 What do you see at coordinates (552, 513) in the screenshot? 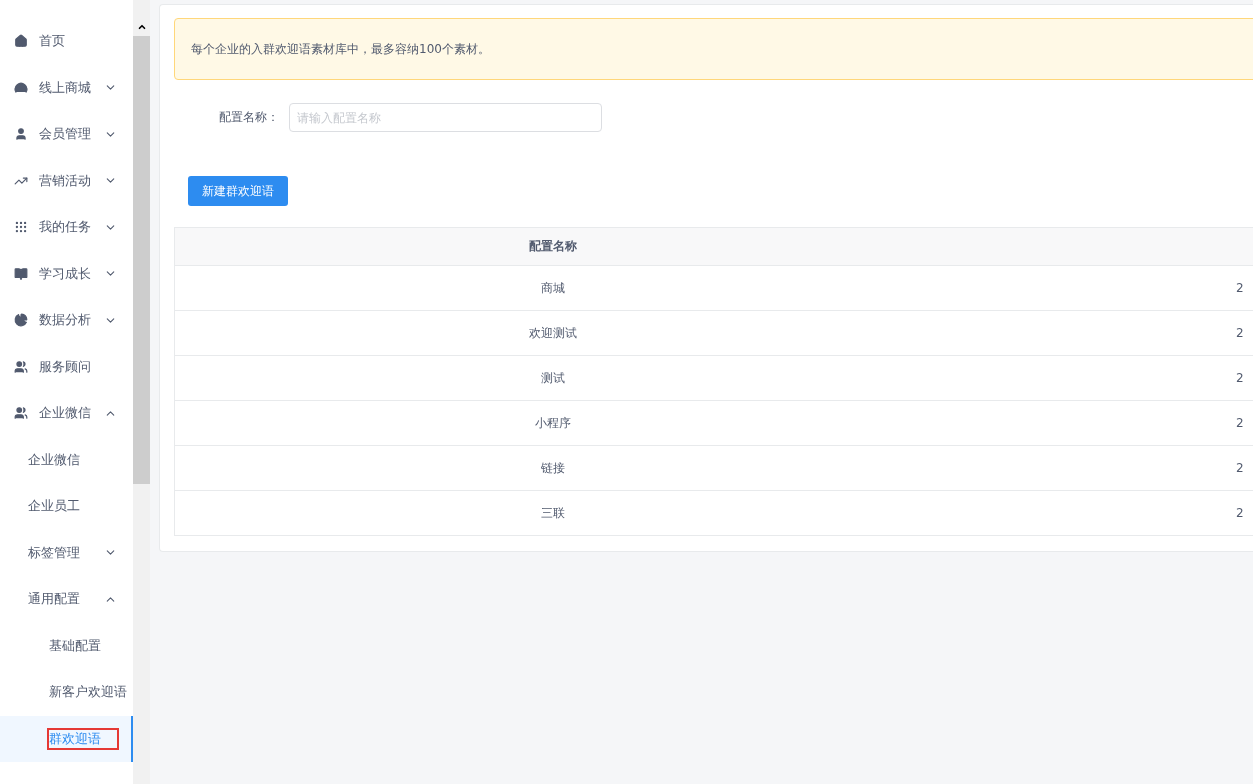
I see `table-cell: 三联` at bounding box center [552, 513].